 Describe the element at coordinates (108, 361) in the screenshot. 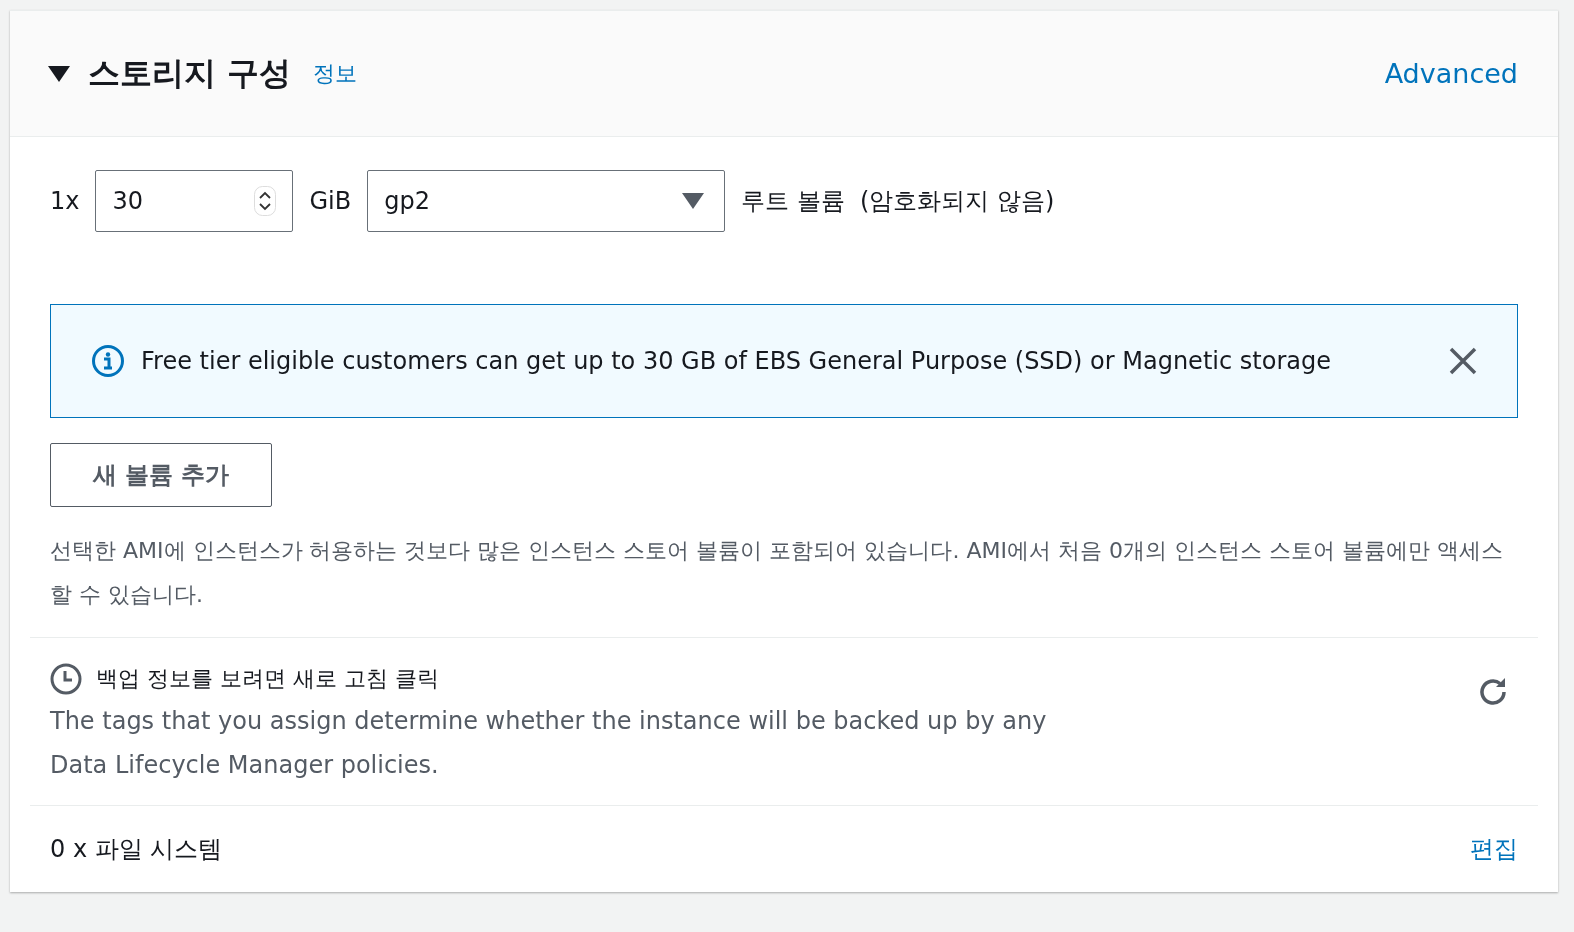

I see `info-icon` at that location.